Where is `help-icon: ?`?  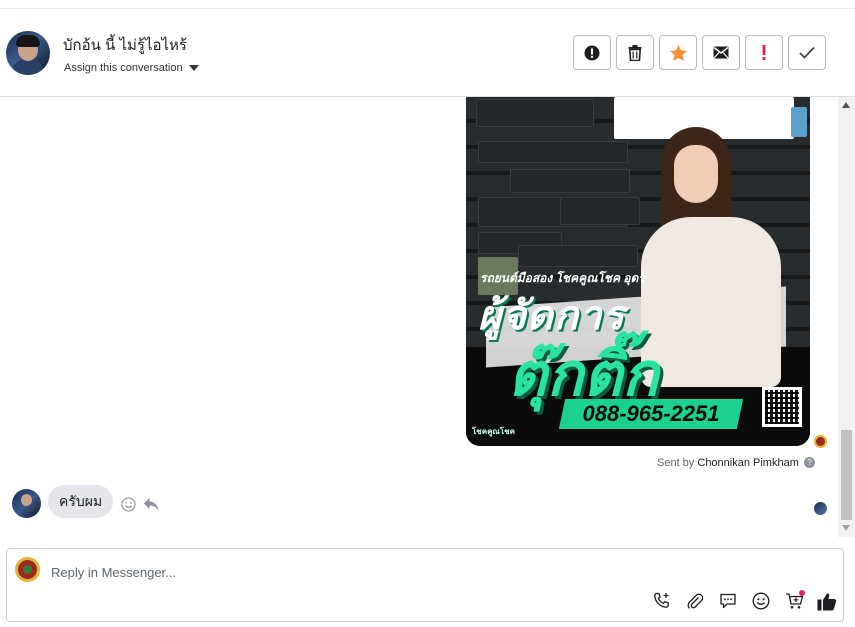
help-icon: ? is located at coordinates (809, 462).